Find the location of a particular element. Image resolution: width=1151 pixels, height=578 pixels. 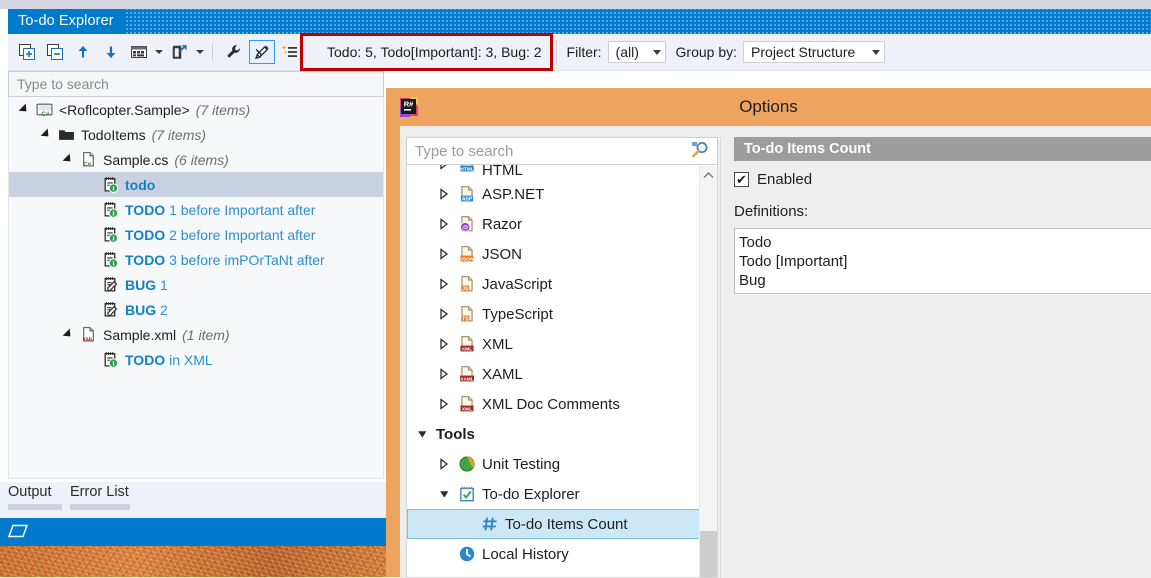

definitions-list: Todo Todo [Important] Bug is located at coordinates (942, 261).